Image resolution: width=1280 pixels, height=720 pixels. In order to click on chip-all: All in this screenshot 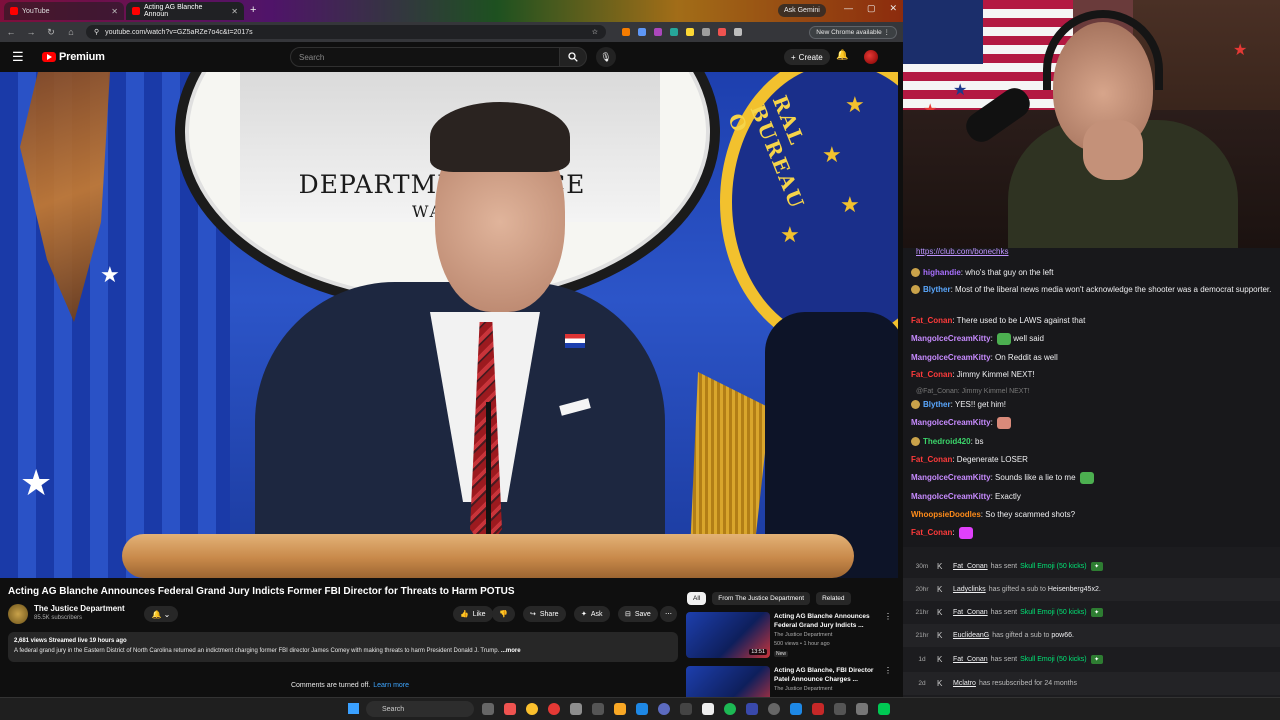, I will do `click(697, 598)`.